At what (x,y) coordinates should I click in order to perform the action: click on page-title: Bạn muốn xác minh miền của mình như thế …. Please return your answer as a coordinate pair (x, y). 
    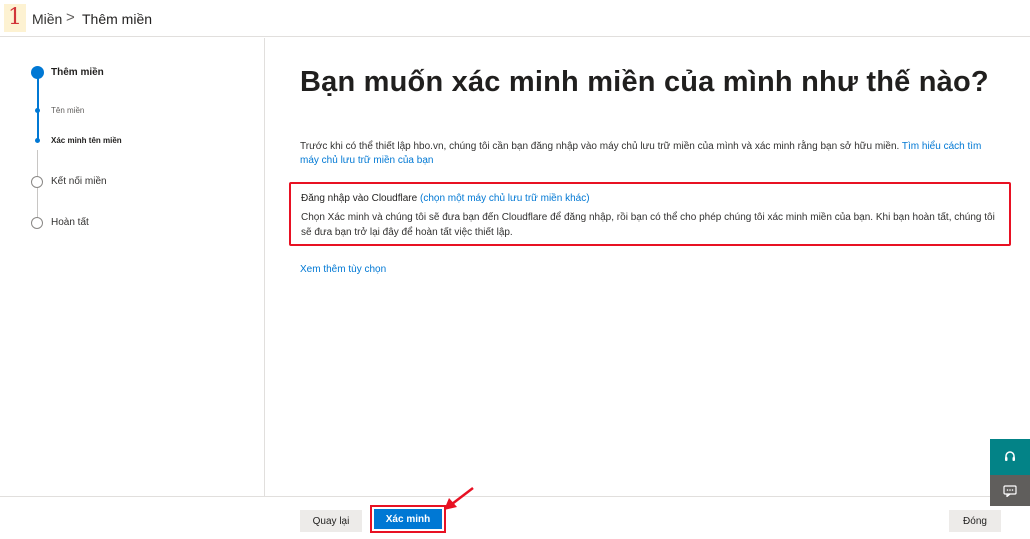
    Looking at the image, I should click on (644, 82).